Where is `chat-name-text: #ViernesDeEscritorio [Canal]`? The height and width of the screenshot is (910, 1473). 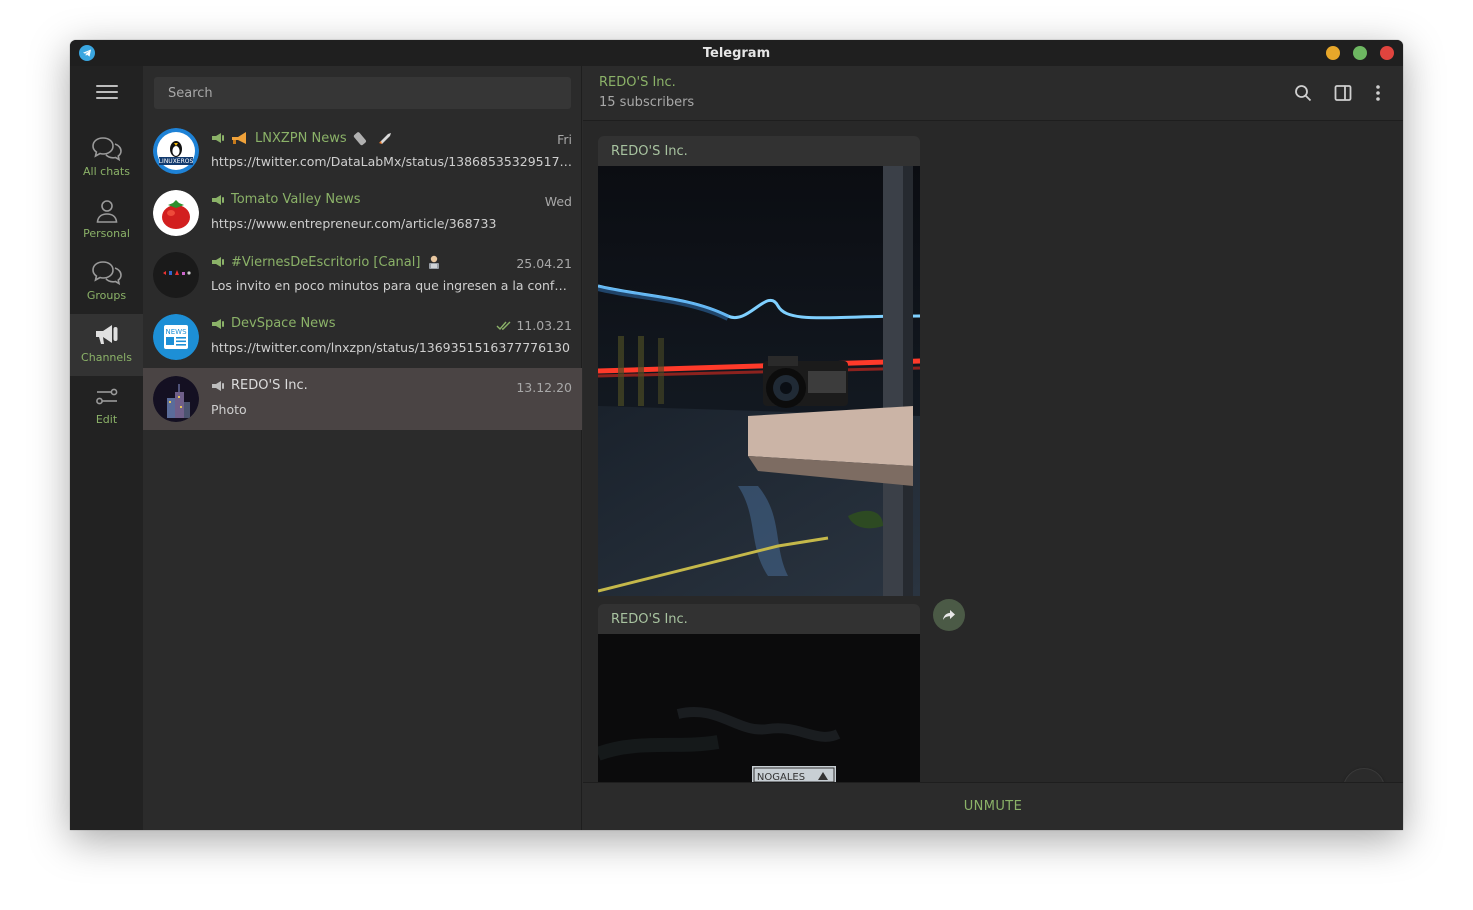
chat-name-text: #ViernesDeEscritorio [Canal] is located at coordinates (326, 262).